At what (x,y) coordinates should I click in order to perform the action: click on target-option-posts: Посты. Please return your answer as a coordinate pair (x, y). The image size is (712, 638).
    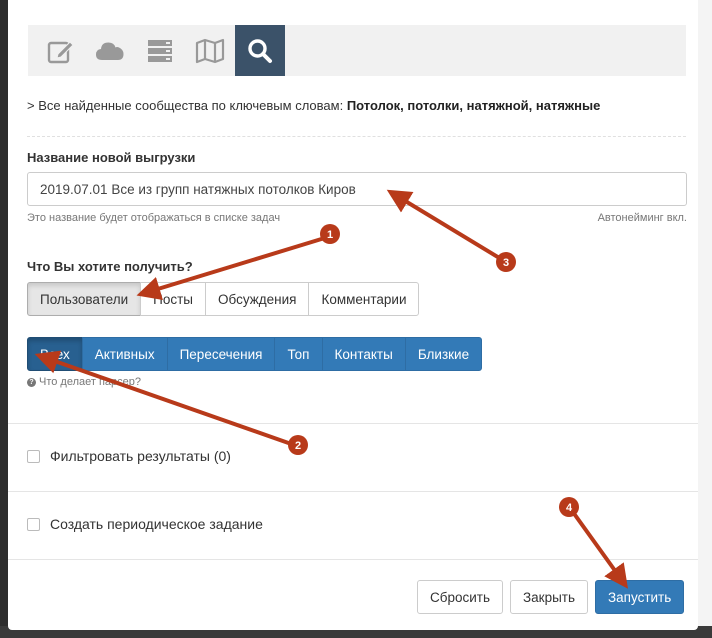
    Looking at the image, I should click on (173, 299).